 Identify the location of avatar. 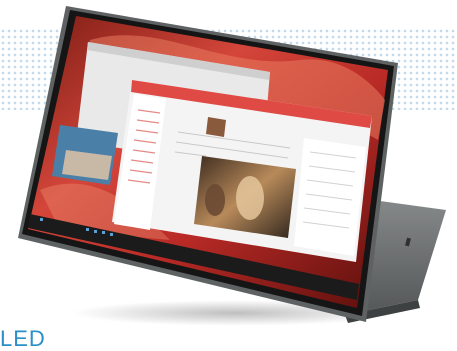
(216, 127).